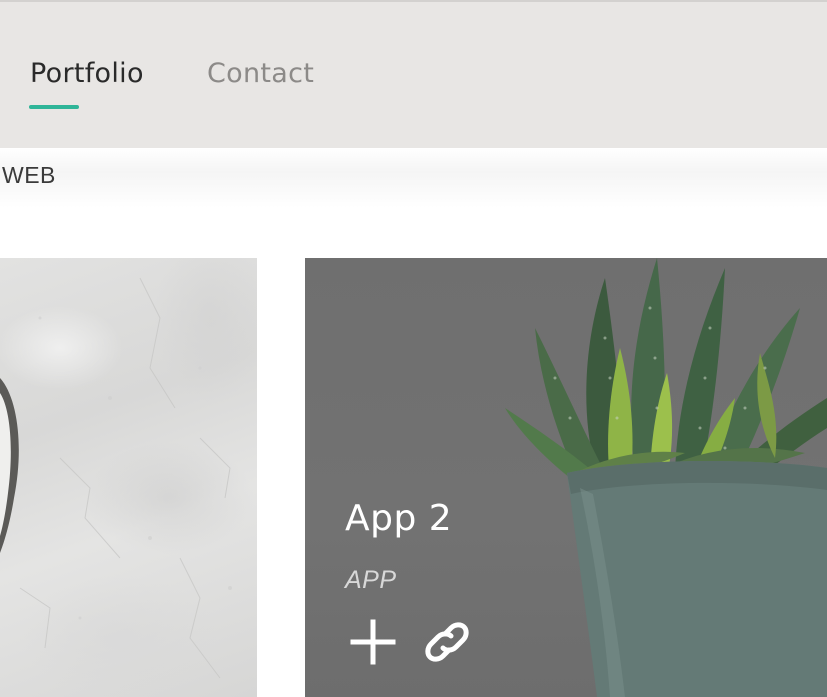 The width and height of the screenshot is (827, 697). I want to click on card-title: App 2, so click(399, 518).